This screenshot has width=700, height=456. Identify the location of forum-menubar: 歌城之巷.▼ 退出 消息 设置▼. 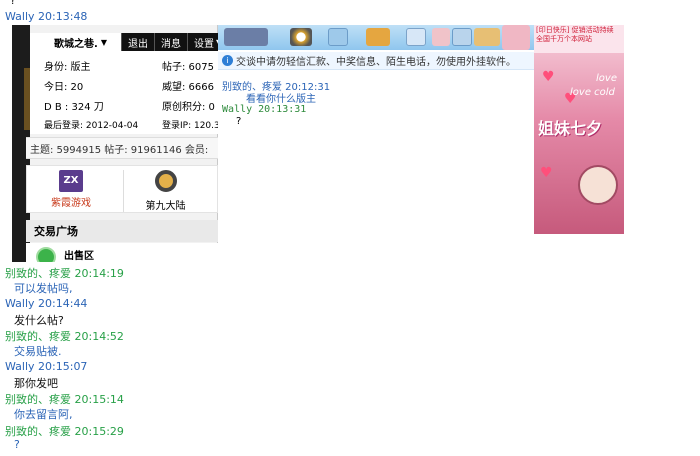
(126, 42).